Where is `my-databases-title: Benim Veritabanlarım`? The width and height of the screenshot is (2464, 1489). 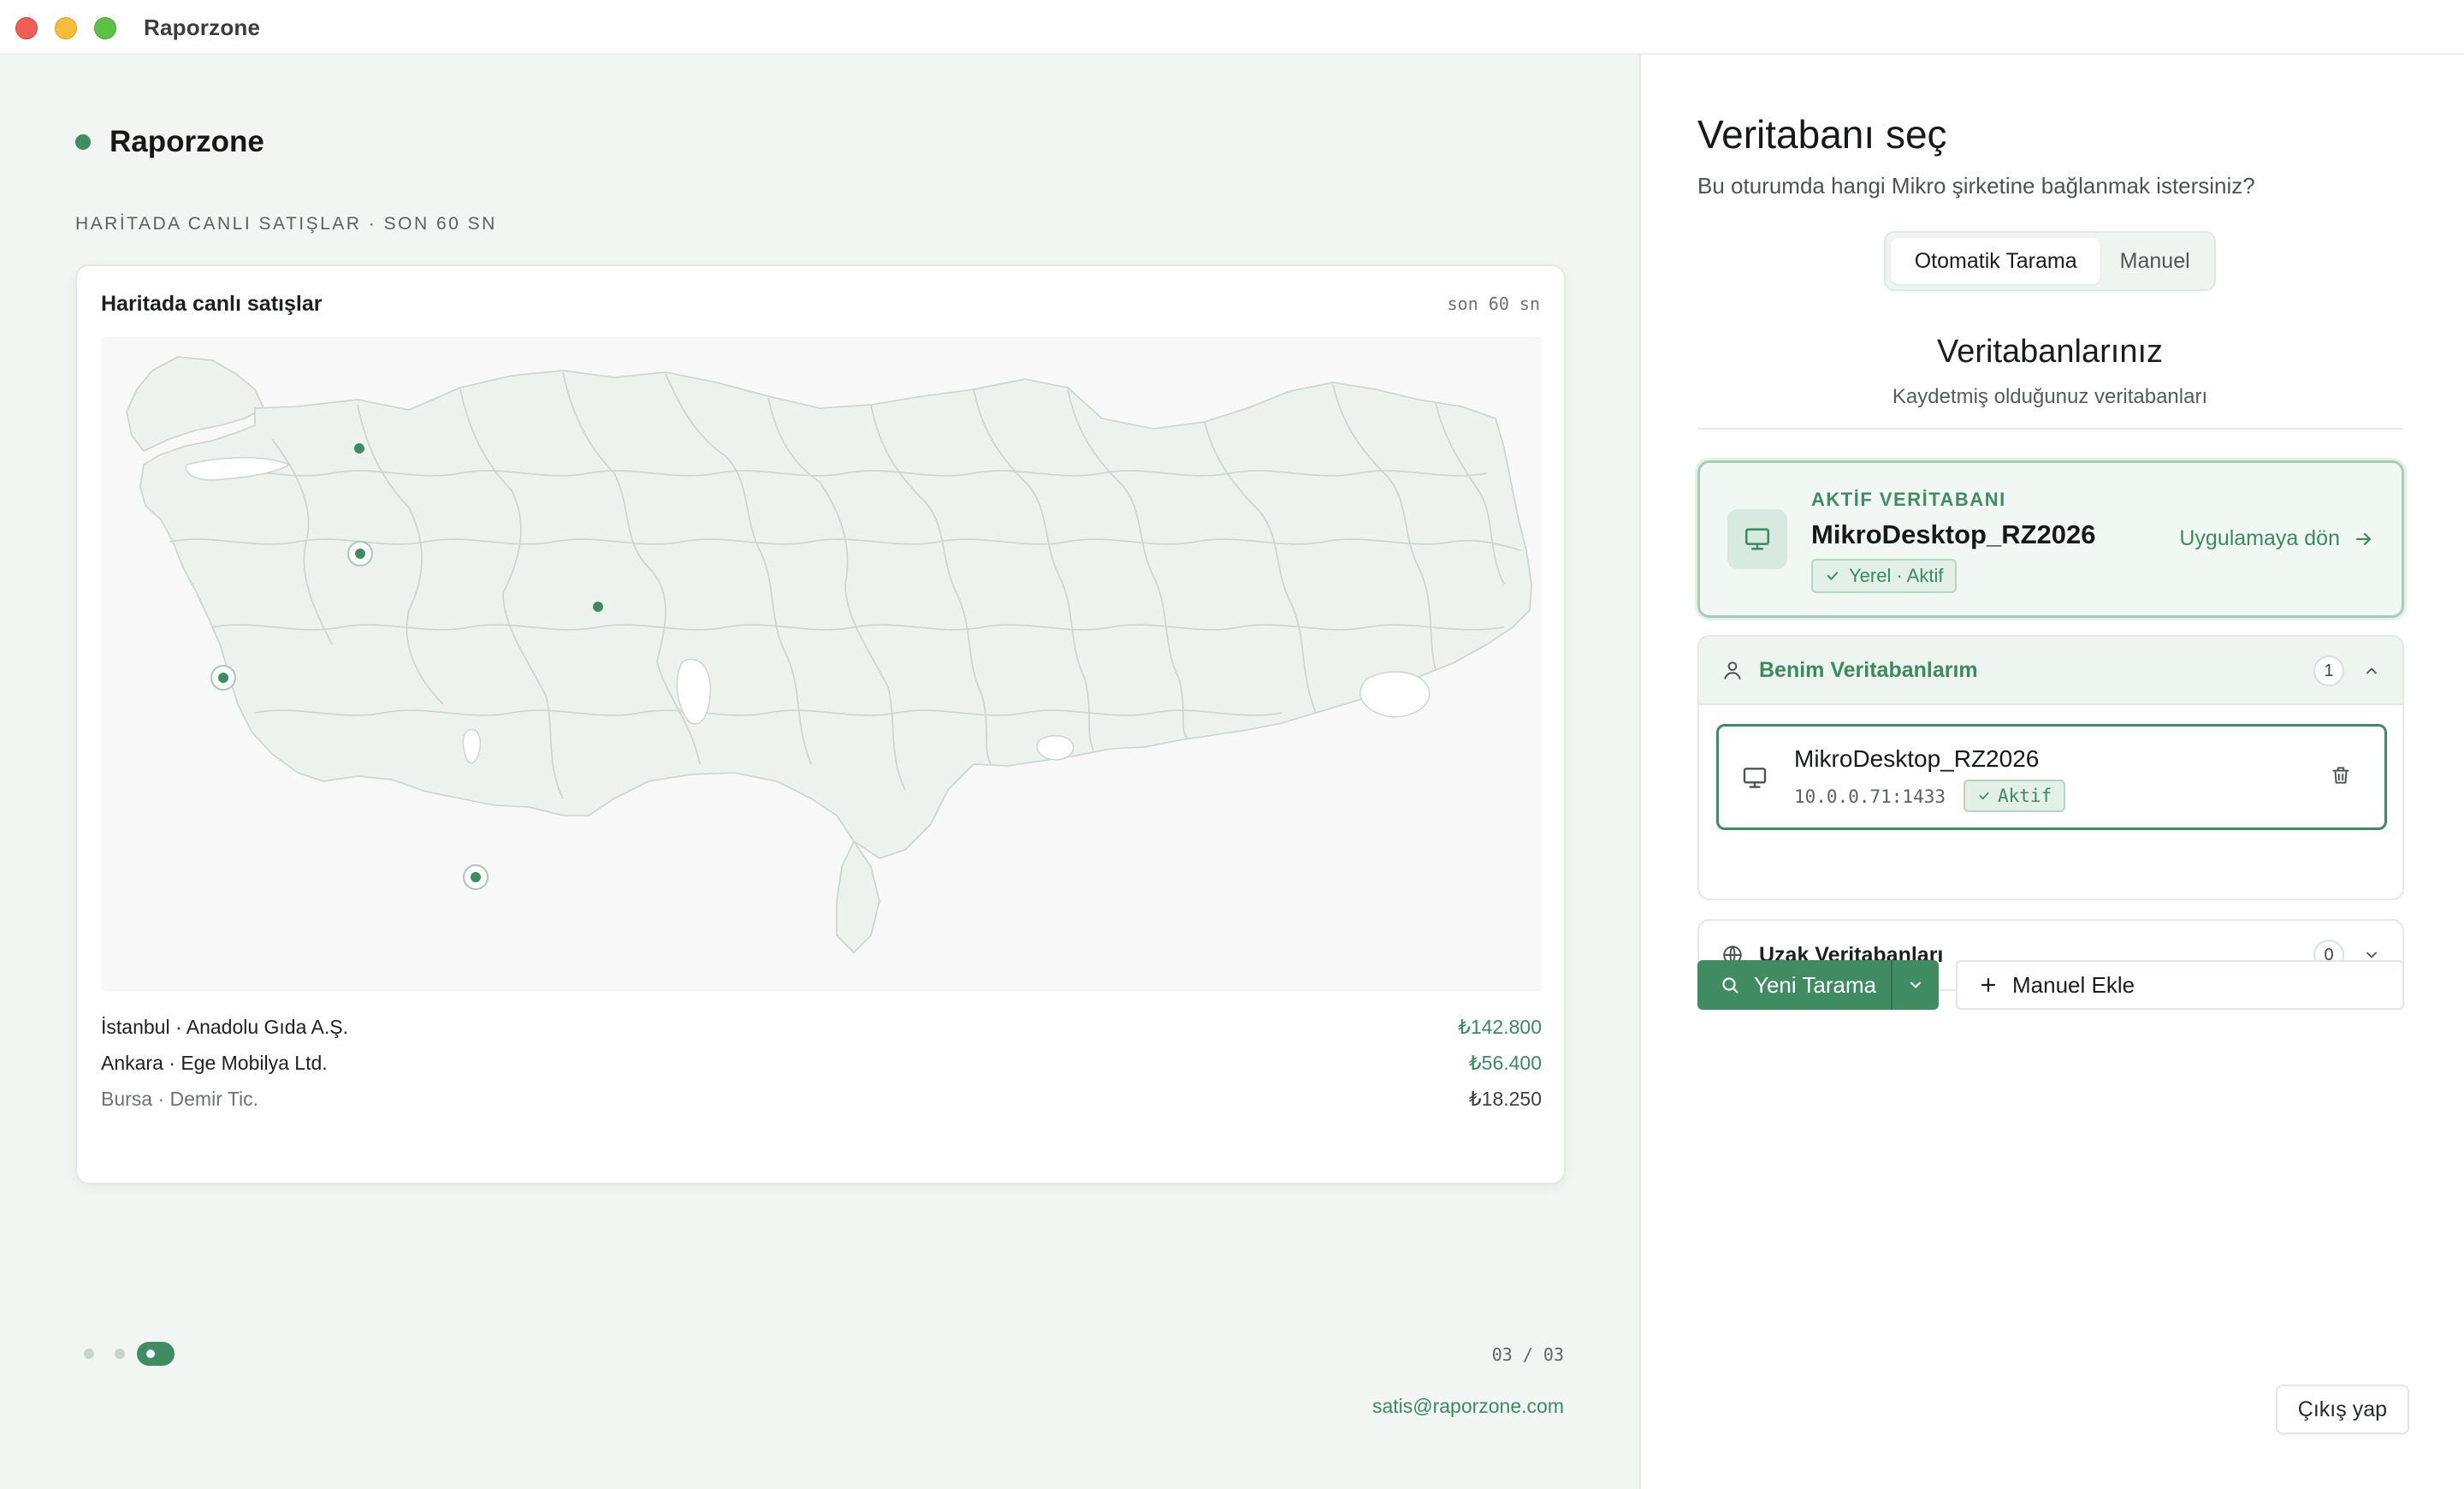 my-databases-title: Benim Veritabanlarım is located at coordinates (1868, 669).